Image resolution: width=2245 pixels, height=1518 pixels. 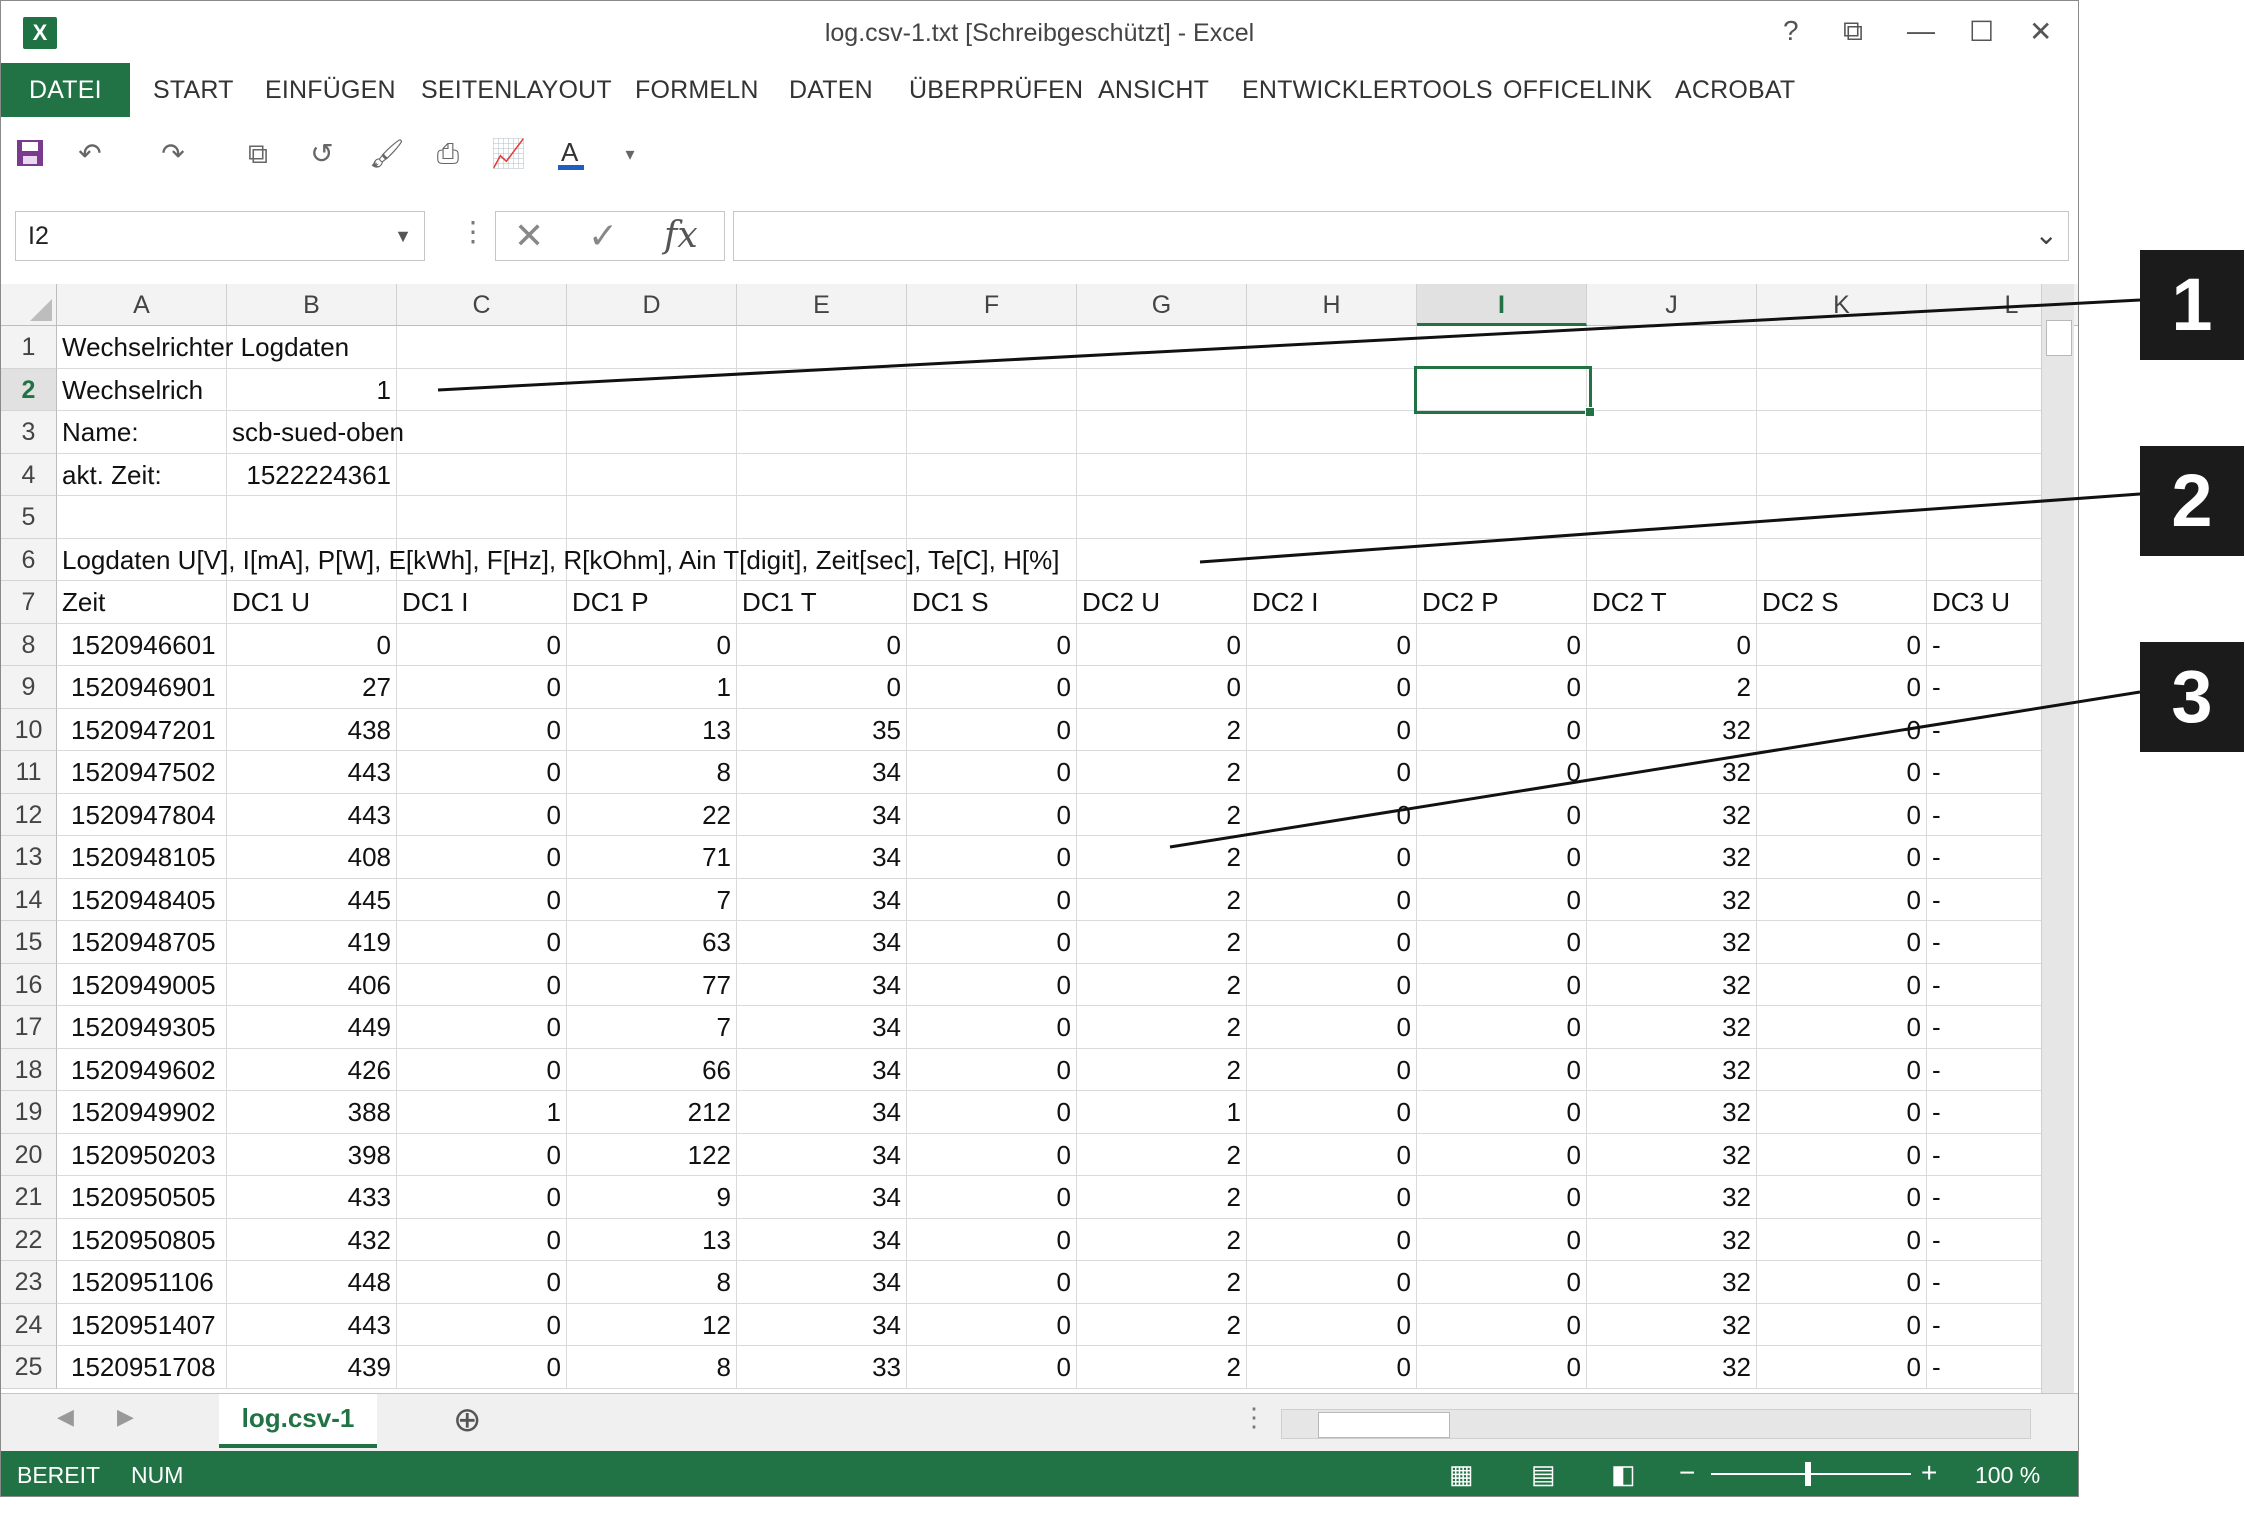 What do you see at coordinates (2192, 697) in the screenshot?
I see `callout-badge-3: 3` at bounding box center [2192, 697].